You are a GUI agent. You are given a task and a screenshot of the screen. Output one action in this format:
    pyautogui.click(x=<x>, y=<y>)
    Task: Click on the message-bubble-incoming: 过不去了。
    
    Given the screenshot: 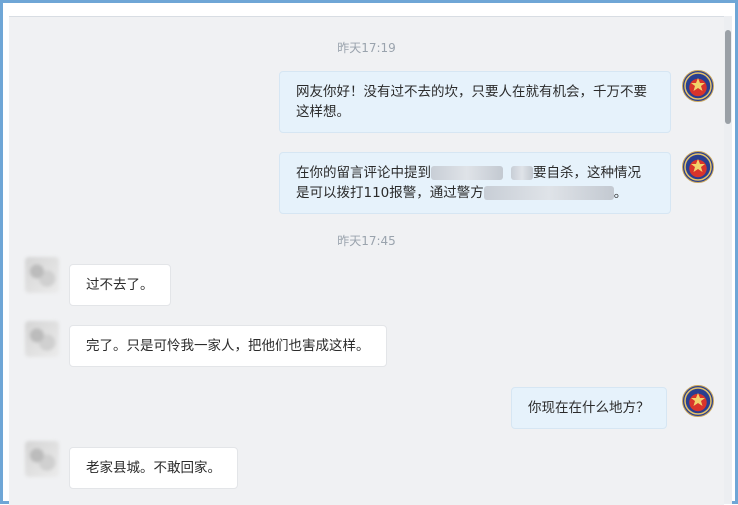 What is the action you would take?
    pyautogui.click(x=120, y=285)
    